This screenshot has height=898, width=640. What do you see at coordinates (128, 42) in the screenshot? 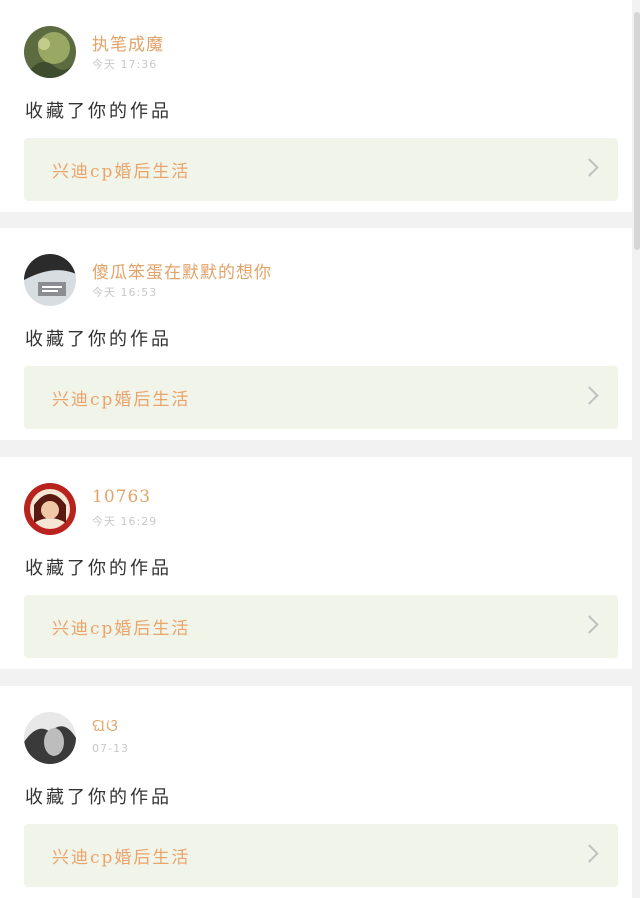
I see `username: 执笔成魔` at bounding box center [128, 42].